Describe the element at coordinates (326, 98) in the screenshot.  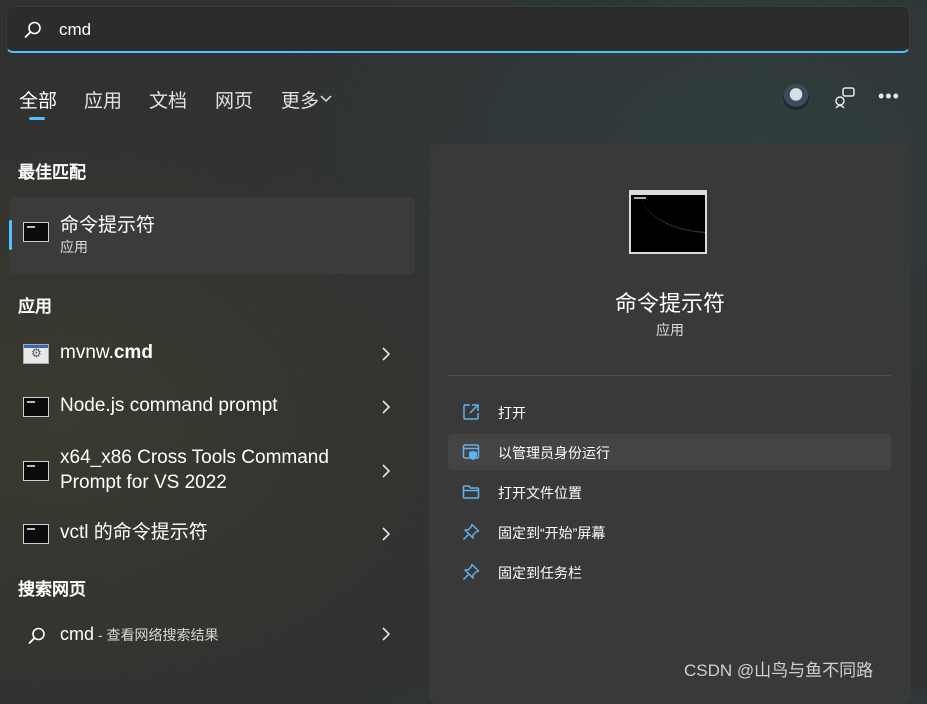
I see `chevron-down-icon` at that location.